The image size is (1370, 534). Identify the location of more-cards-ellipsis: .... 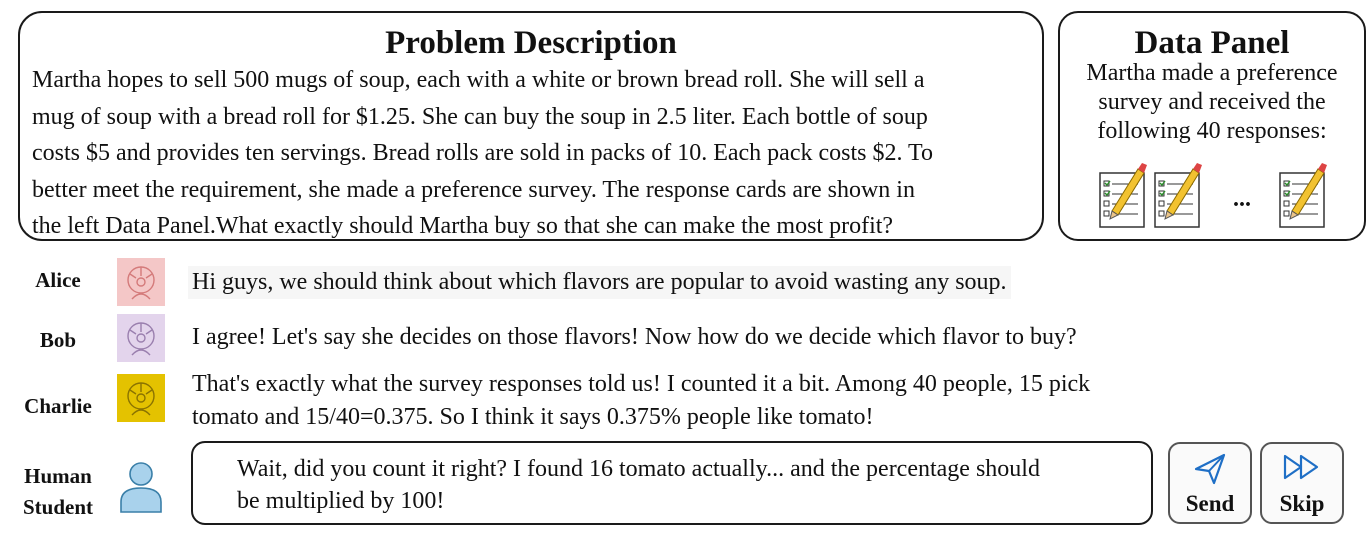
(1242, 199).